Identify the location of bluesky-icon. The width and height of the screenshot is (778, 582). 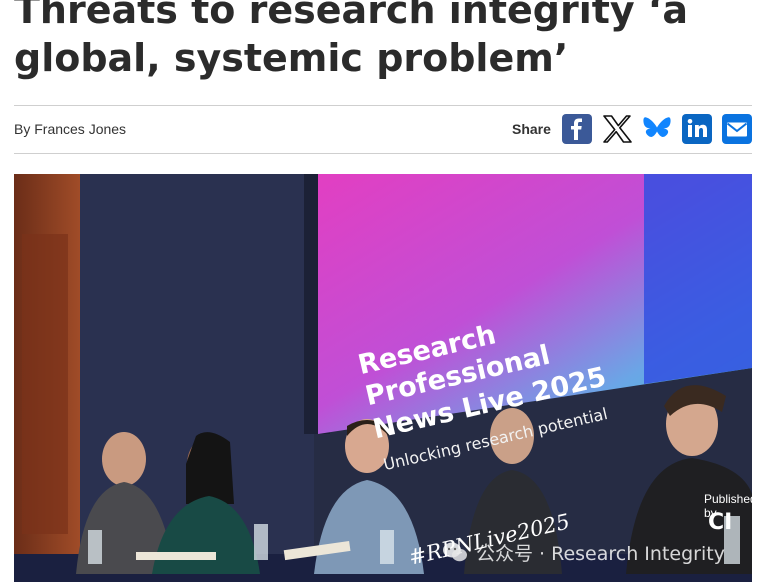
(657, 127).